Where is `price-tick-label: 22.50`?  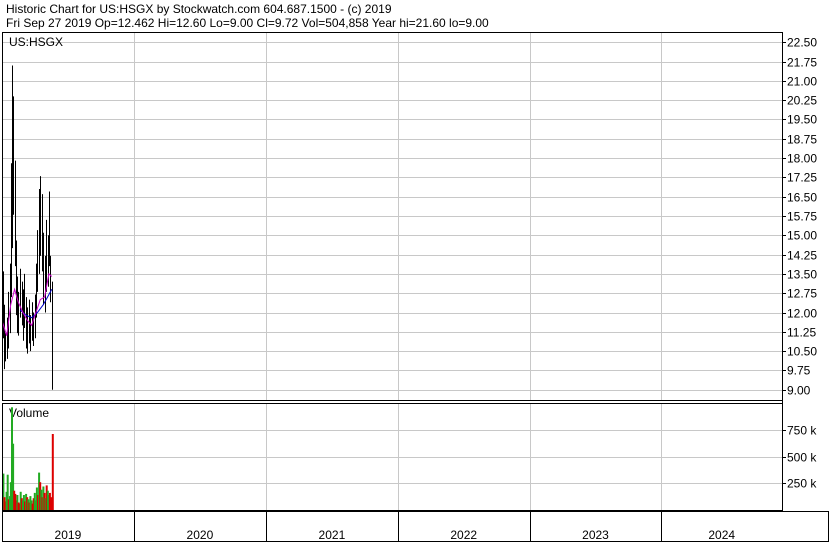
price-tick-label: 22.50 is located at coordinates (802, 43).